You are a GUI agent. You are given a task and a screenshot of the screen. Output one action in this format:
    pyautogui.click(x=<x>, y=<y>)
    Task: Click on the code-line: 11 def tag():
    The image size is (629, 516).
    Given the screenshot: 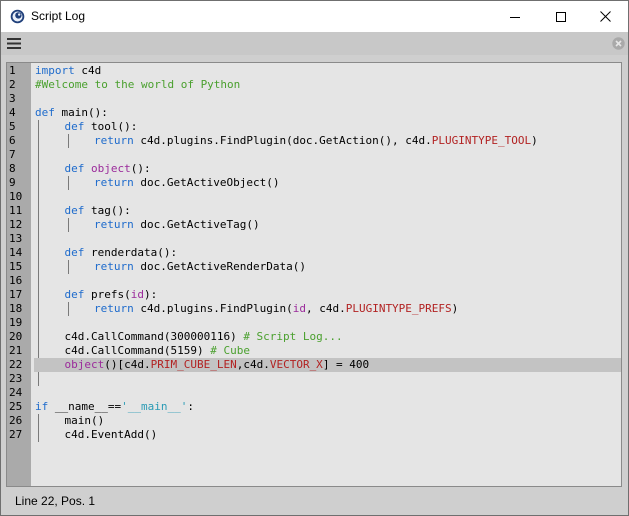 What is the action you would take?
    pyautogui.click(x=314, y=211)
    